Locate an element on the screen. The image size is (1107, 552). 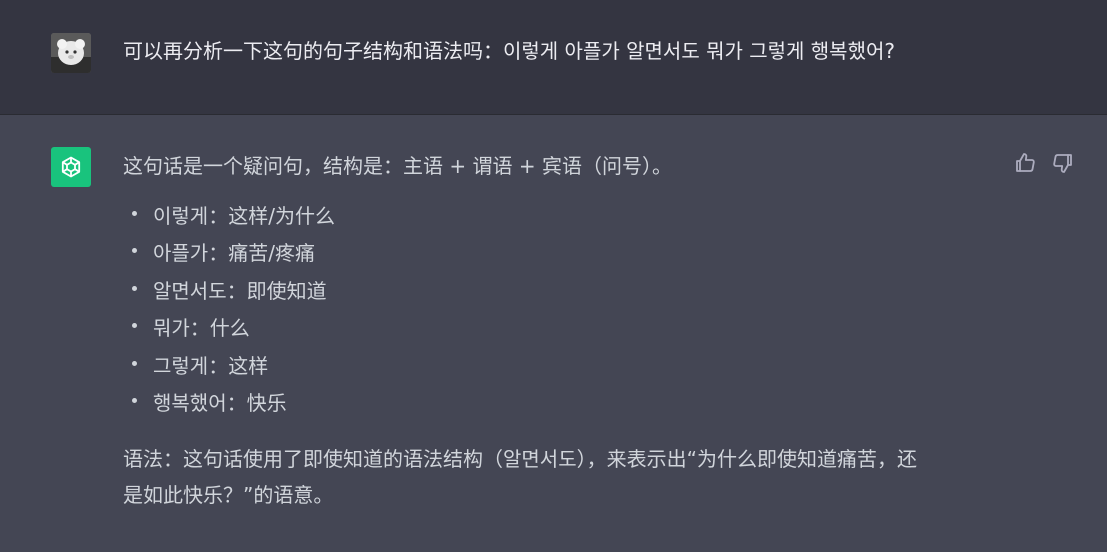
list-item: 그렇게：这样 is located at coordinates (563, 366).